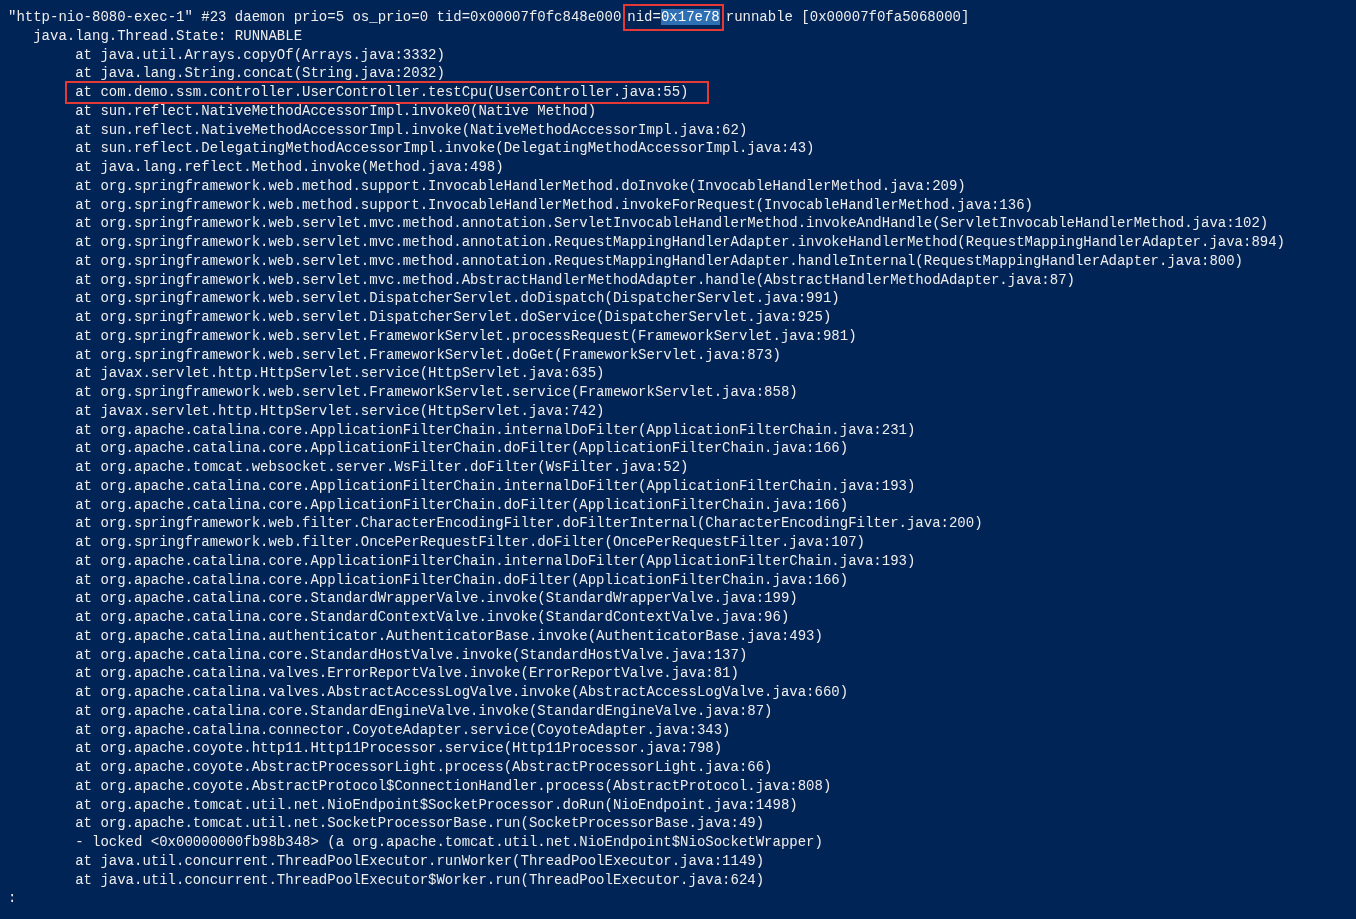 The width and height of the screenshot is (1356, 919). I want to click on stack-frame-line: at javax.servlet.http.HttpServlet.service(HttpServlet.java:635), so click(340, 373).